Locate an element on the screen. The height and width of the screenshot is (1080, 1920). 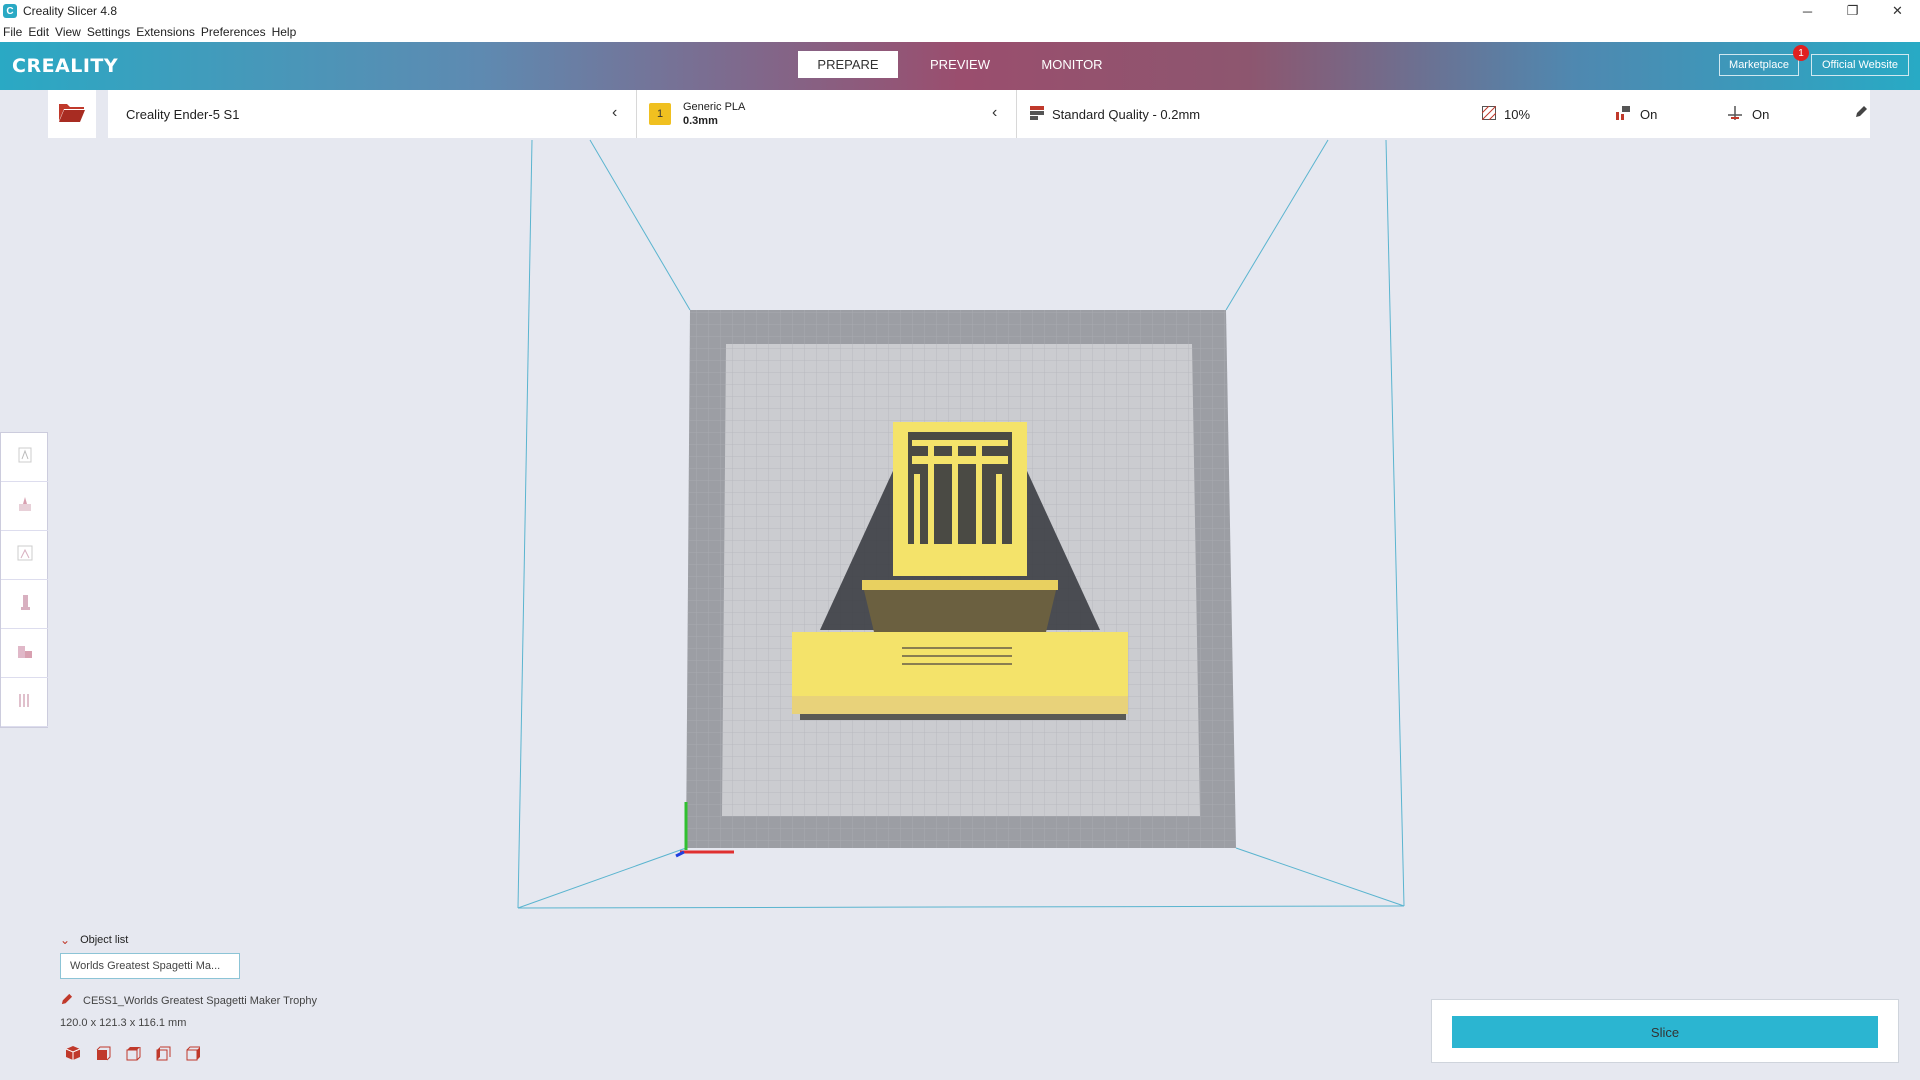
adhesion-value: On is located at coordinates (1761, 114).